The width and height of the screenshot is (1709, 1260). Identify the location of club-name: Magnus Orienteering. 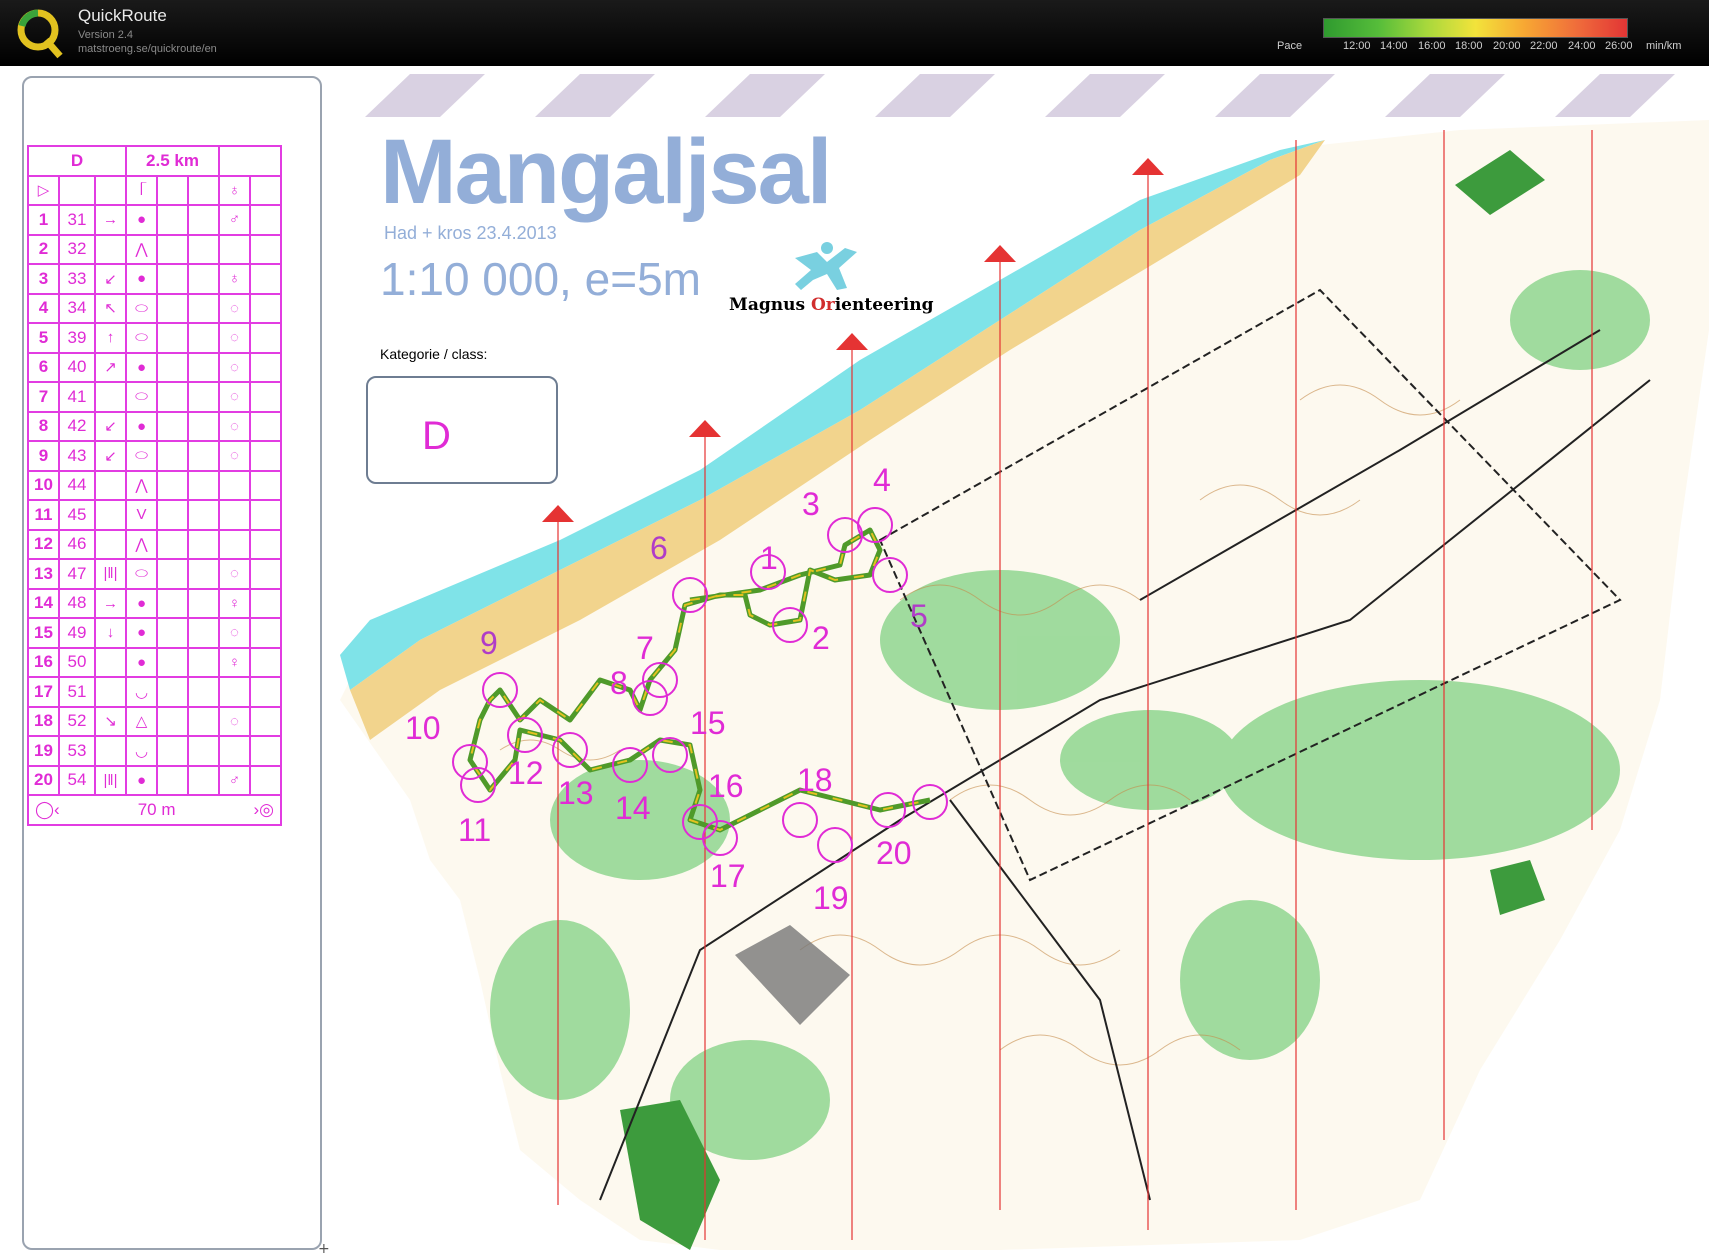
(831, 305).